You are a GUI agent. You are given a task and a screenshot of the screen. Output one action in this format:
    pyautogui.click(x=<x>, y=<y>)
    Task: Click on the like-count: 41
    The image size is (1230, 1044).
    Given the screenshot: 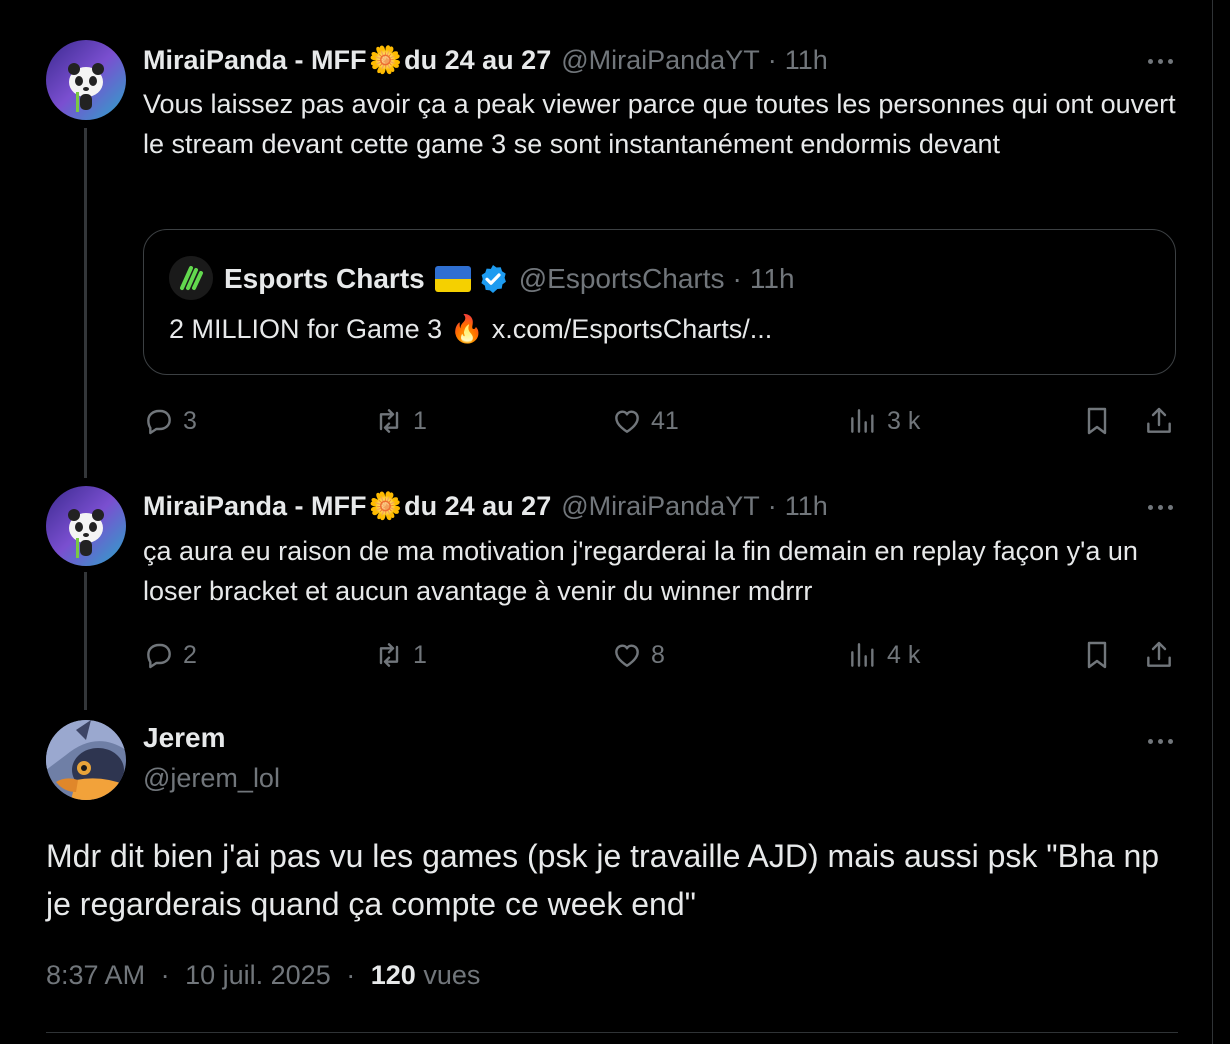 What is the action you would take?
    pyautogui.click(x=665, y=420)
    